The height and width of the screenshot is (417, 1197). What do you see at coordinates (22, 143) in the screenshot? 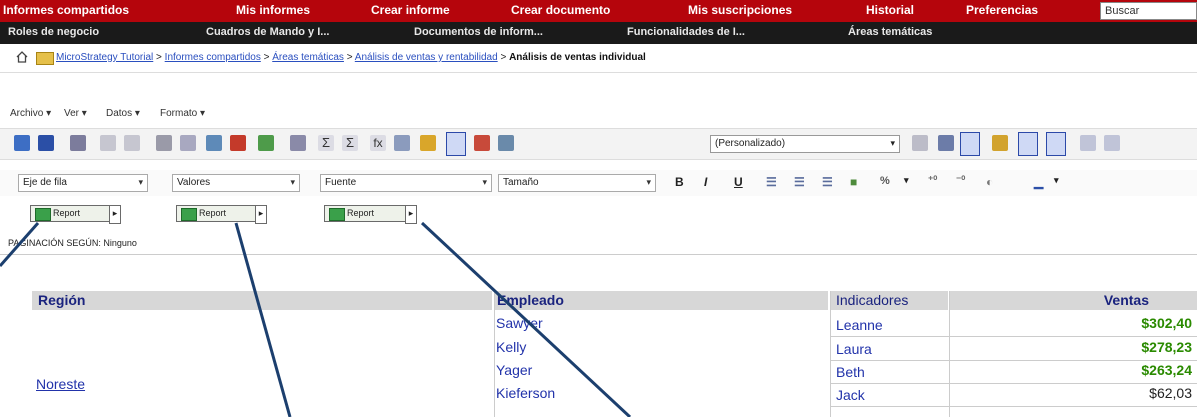
I see `grid-view-icon` at bounding box center [22, 143].